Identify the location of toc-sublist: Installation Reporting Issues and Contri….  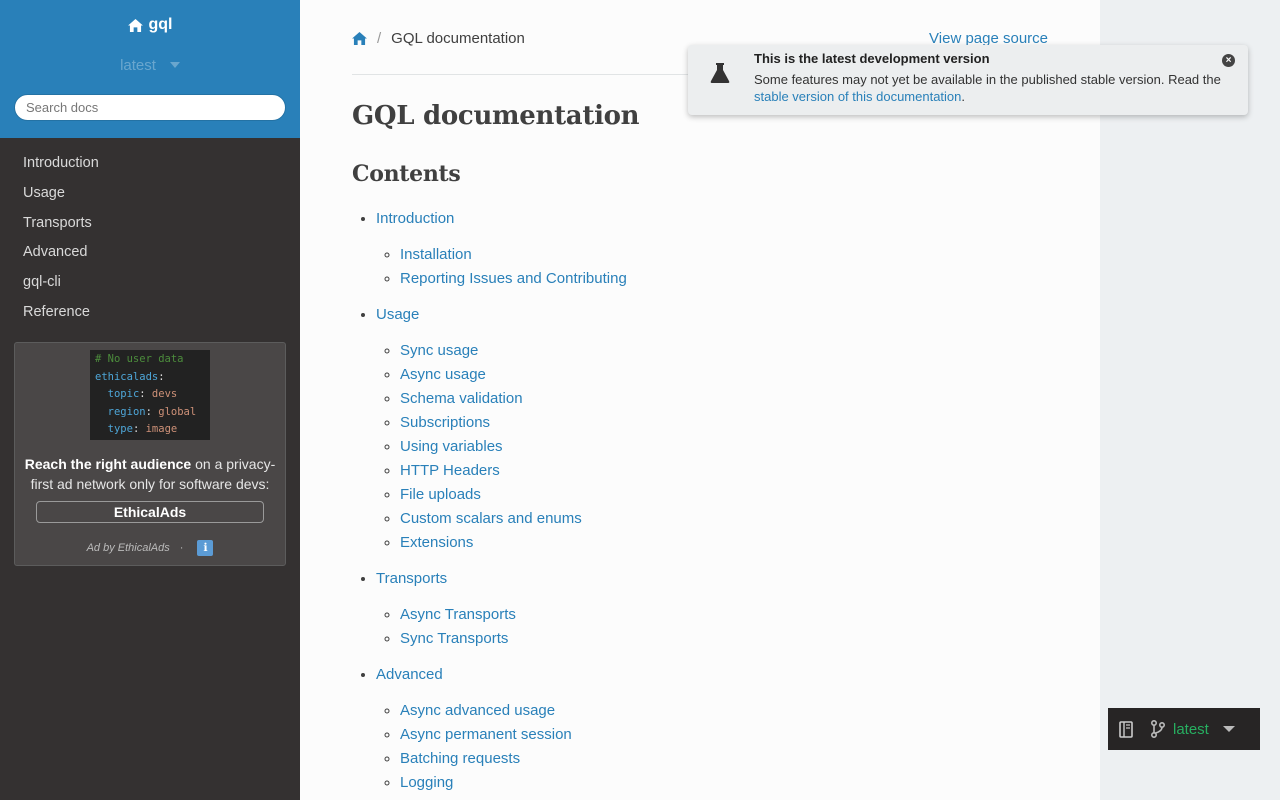
(712, 267).